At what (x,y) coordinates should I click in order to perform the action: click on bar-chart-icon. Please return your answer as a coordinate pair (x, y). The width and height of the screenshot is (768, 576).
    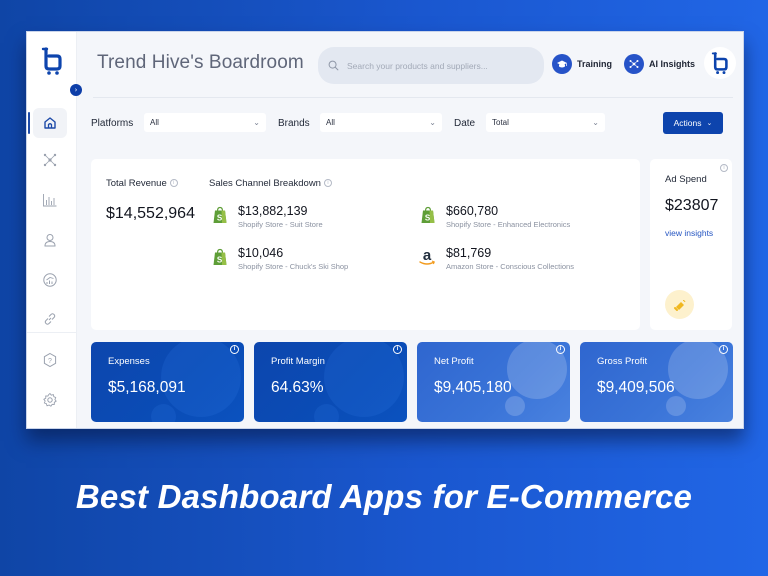
    Looking at the image, I should click on (50, 200).